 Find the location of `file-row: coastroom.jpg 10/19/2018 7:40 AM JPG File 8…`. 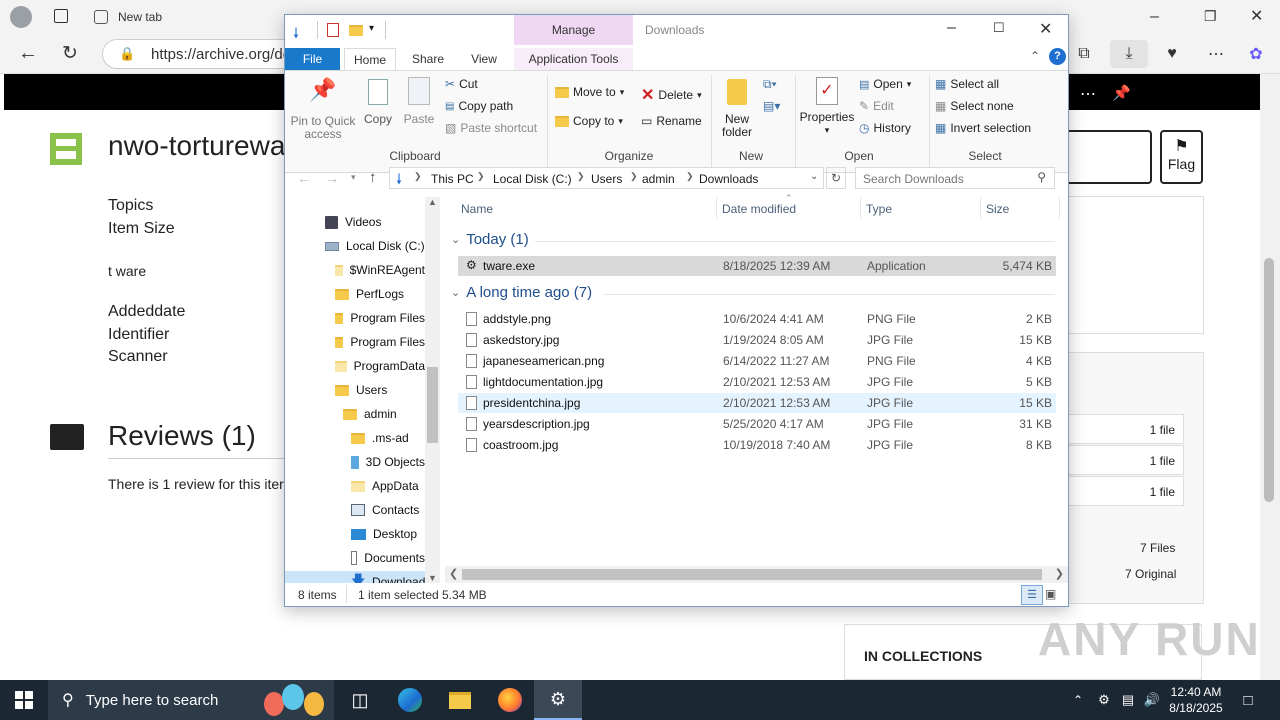

file-row: coastroom.jpg 10/19/2018 7:40 AM JPG File 8… is located at coordinates (757, 445).